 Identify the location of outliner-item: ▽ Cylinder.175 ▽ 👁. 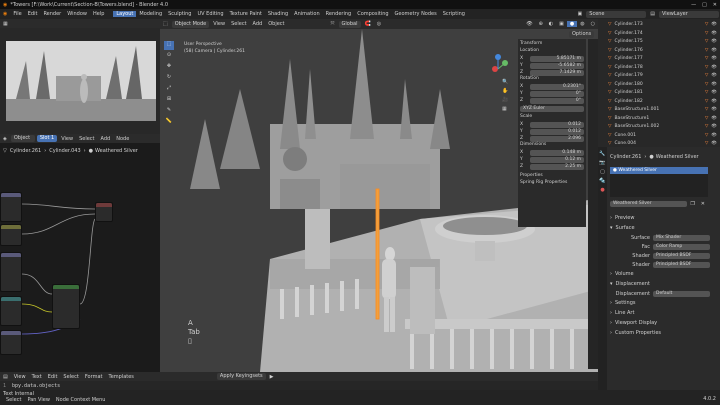
(659, 42).